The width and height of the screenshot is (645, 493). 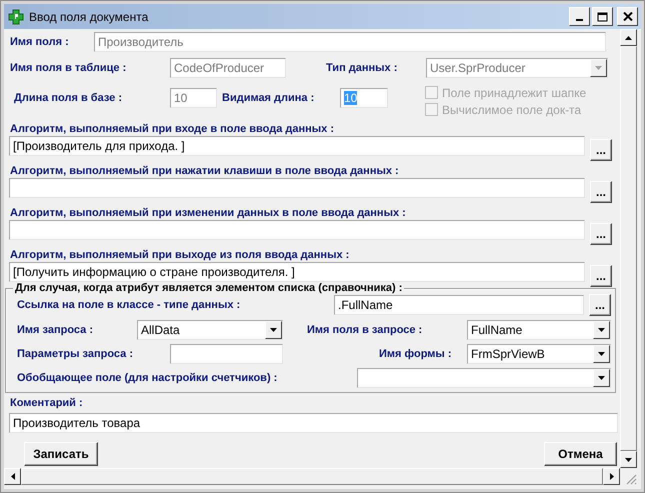 I want to click on down-arrow-icon, so click(x=628, y=460).